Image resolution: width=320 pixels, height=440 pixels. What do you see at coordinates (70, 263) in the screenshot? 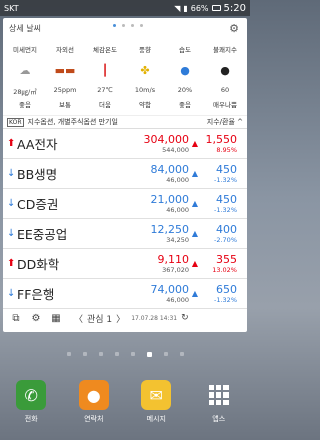
I see `stock-name: ⬆ DD화학` at bounding box center [70, 263].